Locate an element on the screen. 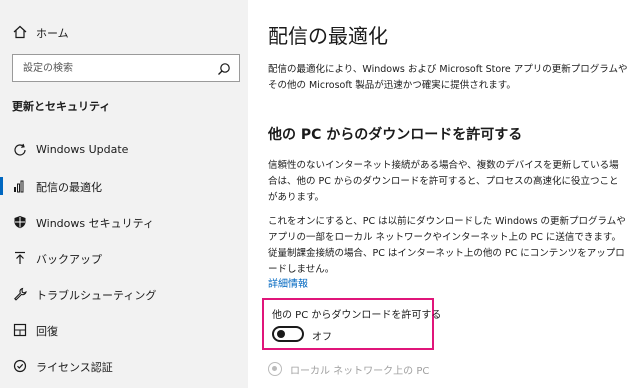  sidebar-item-label: トラブルシューティング is located at coordinates (96, 295).